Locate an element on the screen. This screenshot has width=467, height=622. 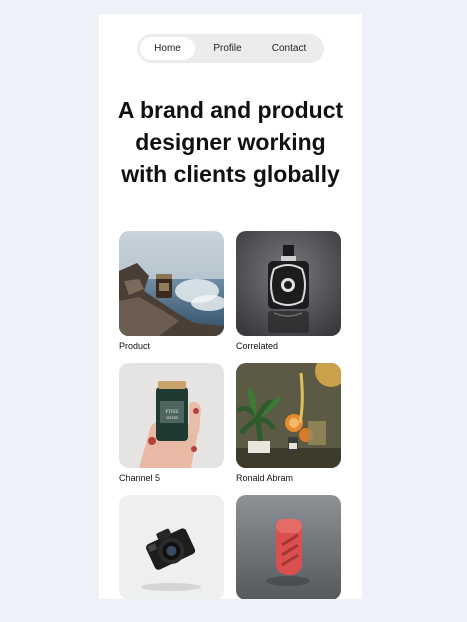
gallery-item-product is located at coordinates (171, 283).